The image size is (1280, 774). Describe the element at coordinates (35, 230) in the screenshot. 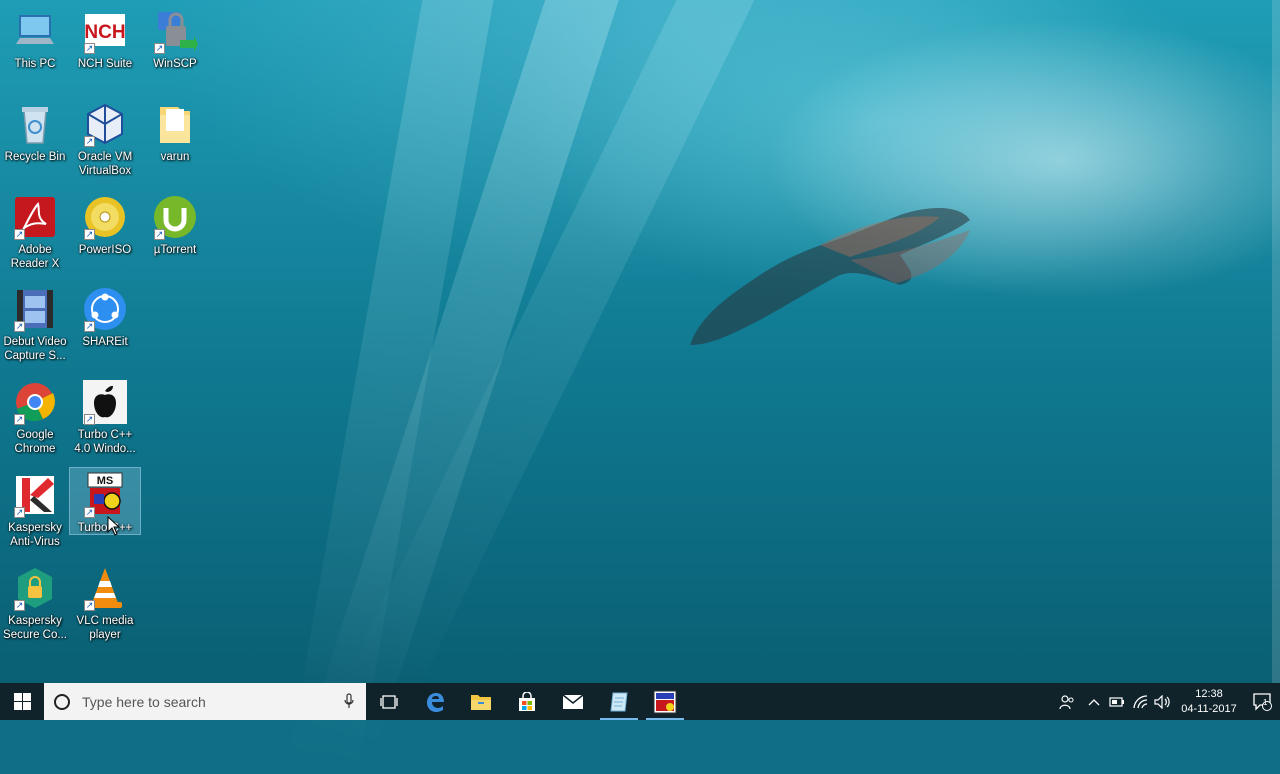

I see `desktop-icon-adobe-reader: ↗ Adobe Reader X` at that location.